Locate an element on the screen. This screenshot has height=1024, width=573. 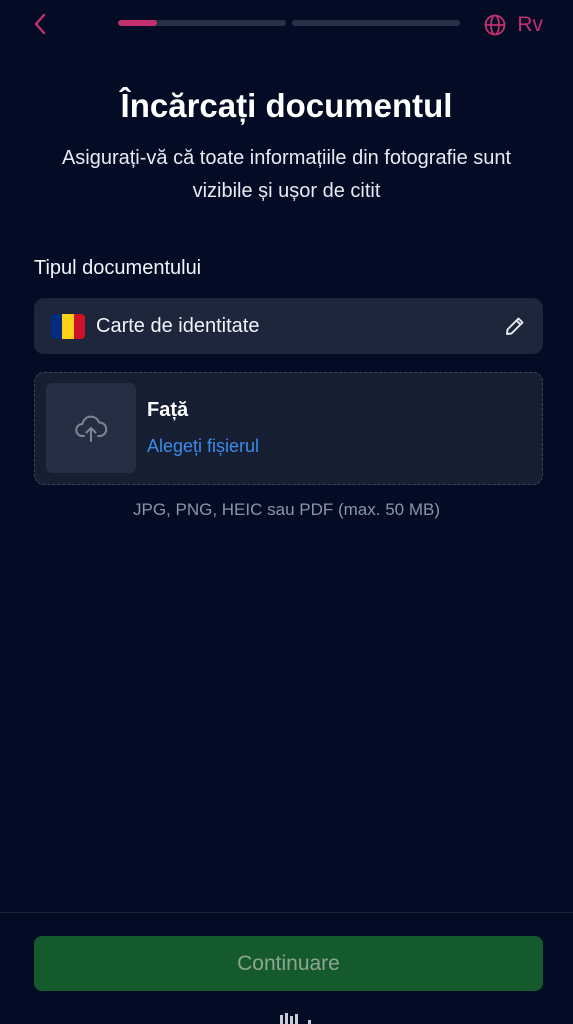
document-type-value: Carte de identitate is located at coordinates (178, 325).